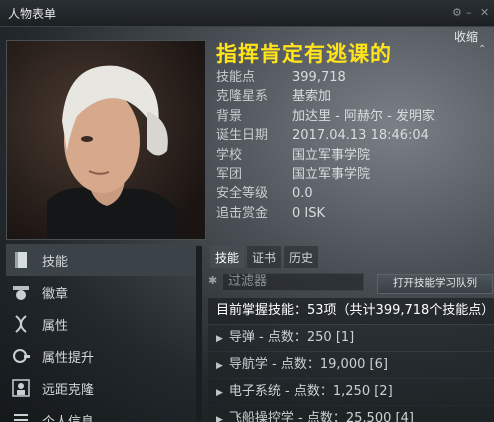  What do you see at coordinates (325, 193) in the screenshot?
I see `info-row-security-status: 安全等级 0.0` at bounding box center [325, 193].